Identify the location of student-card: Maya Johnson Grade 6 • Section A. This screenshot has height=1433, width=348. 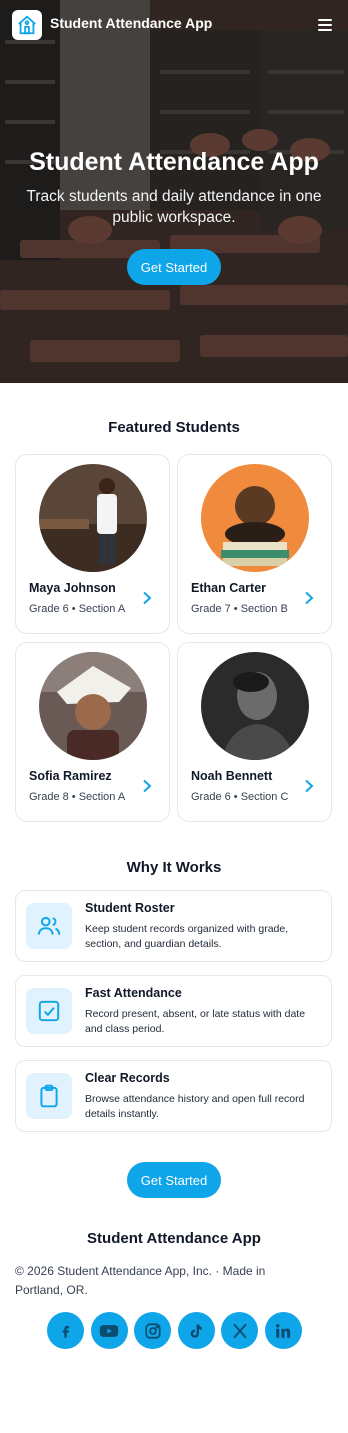
(92, 544).